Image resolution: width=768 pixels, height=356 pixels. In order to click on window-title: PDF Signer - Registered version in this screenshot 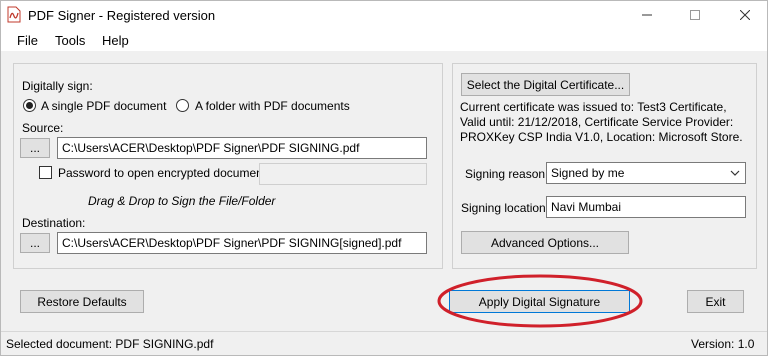, I will do `click(122, 15)`.